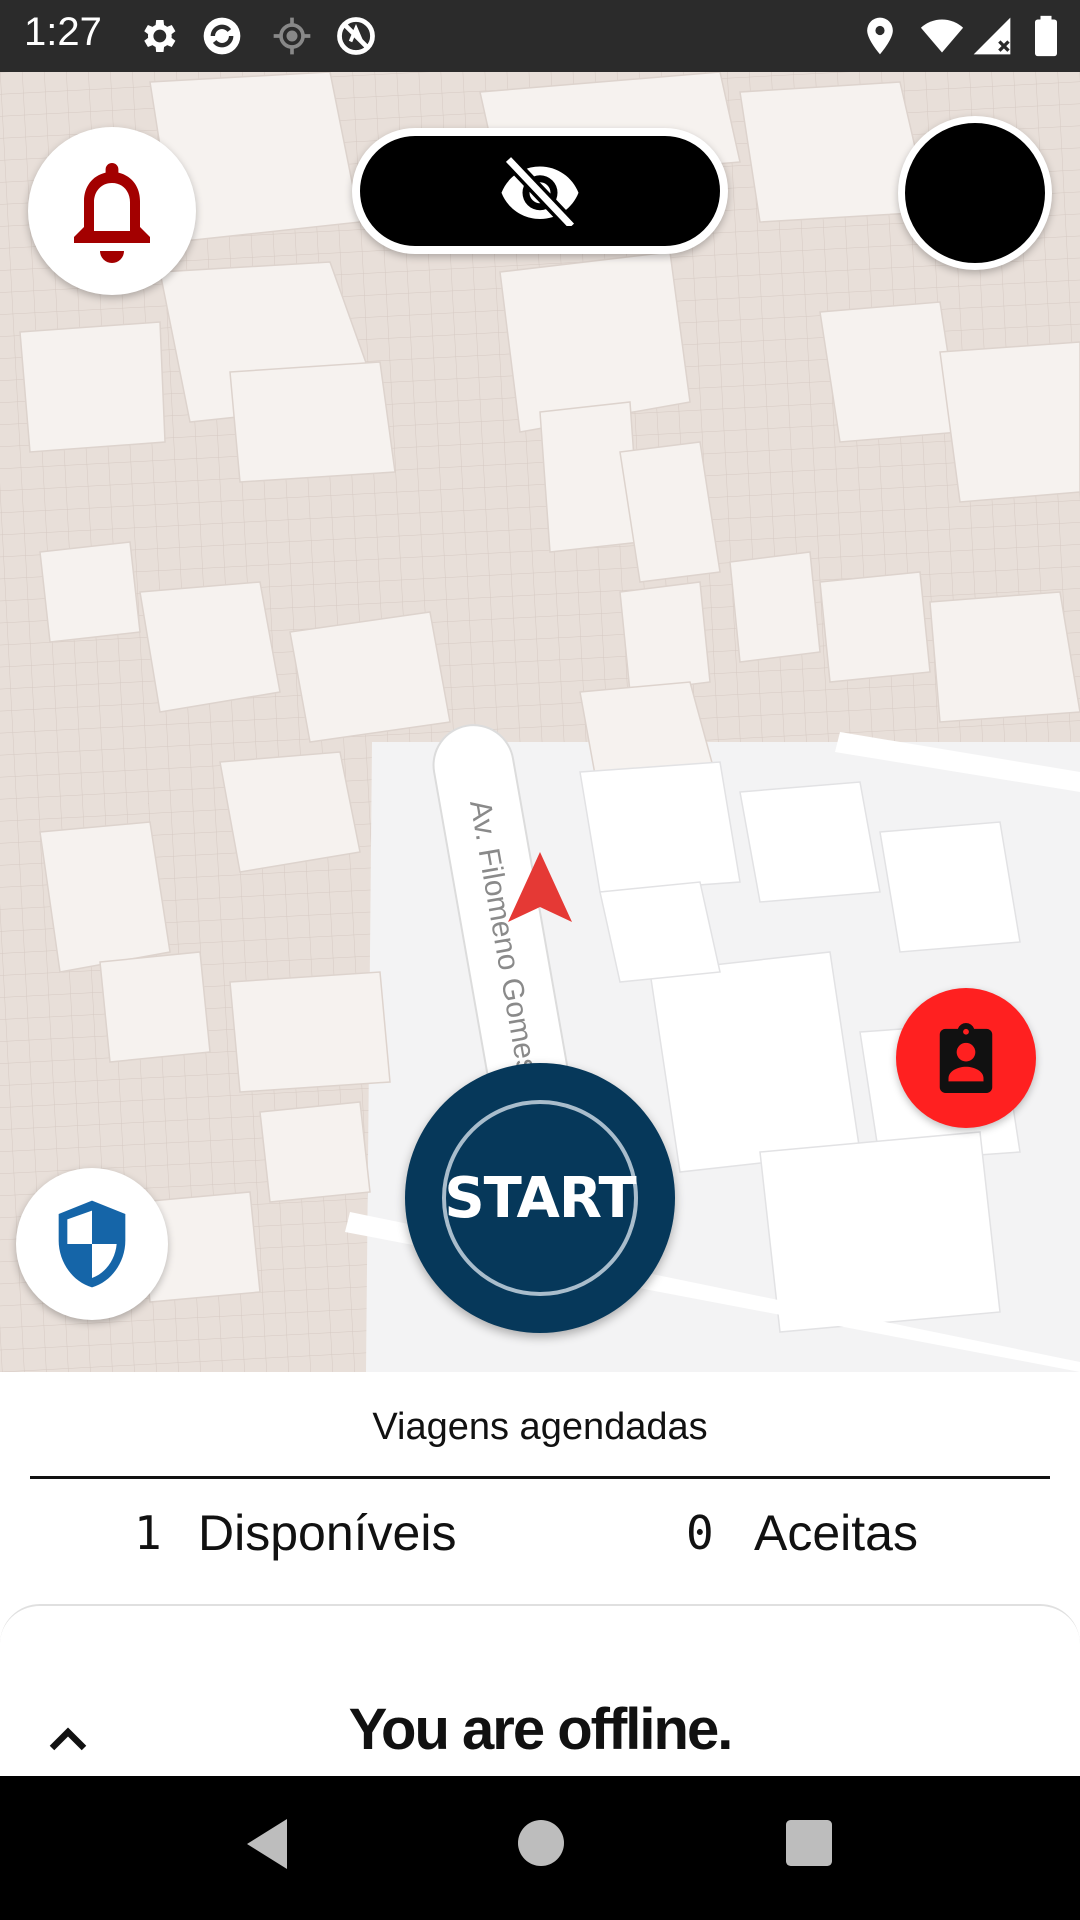  I want to click on system-nav-bar, so click(540, 1848).